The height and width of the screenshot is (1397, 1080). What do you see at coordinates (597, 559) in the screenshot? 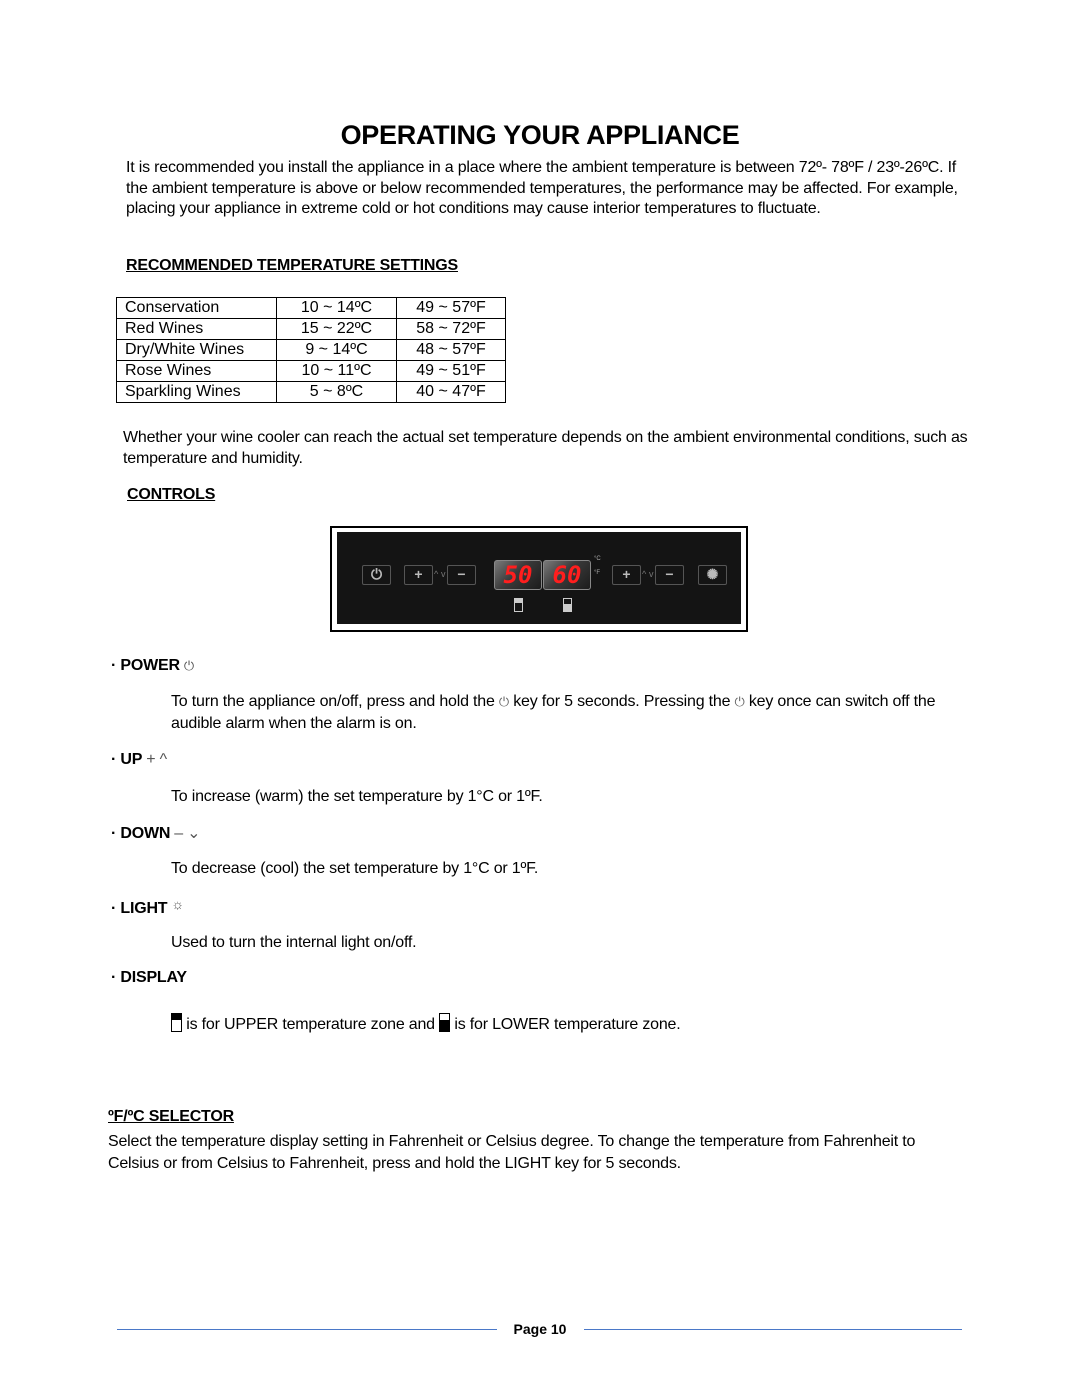
I see `celsius-indicator: °C` at bounding box center [597, 559].